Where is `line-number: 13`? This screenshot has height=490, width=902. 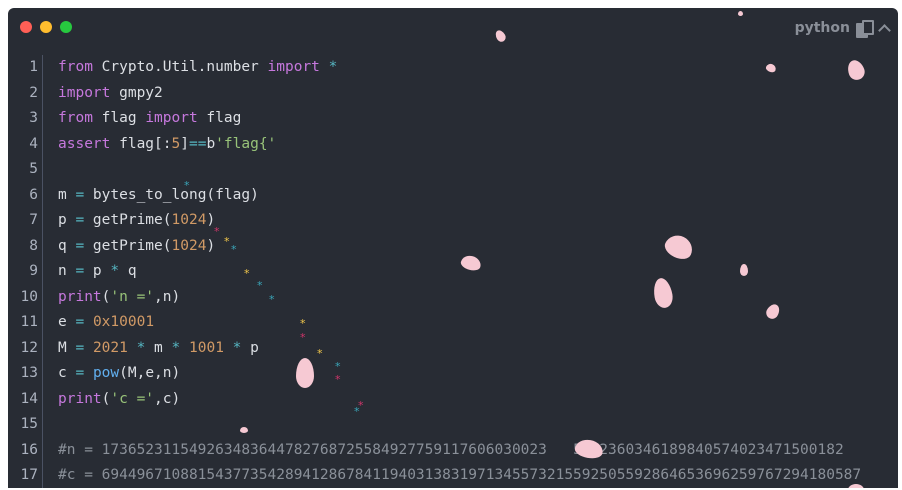
line-number: 13 is located at coordinates (29, 373).